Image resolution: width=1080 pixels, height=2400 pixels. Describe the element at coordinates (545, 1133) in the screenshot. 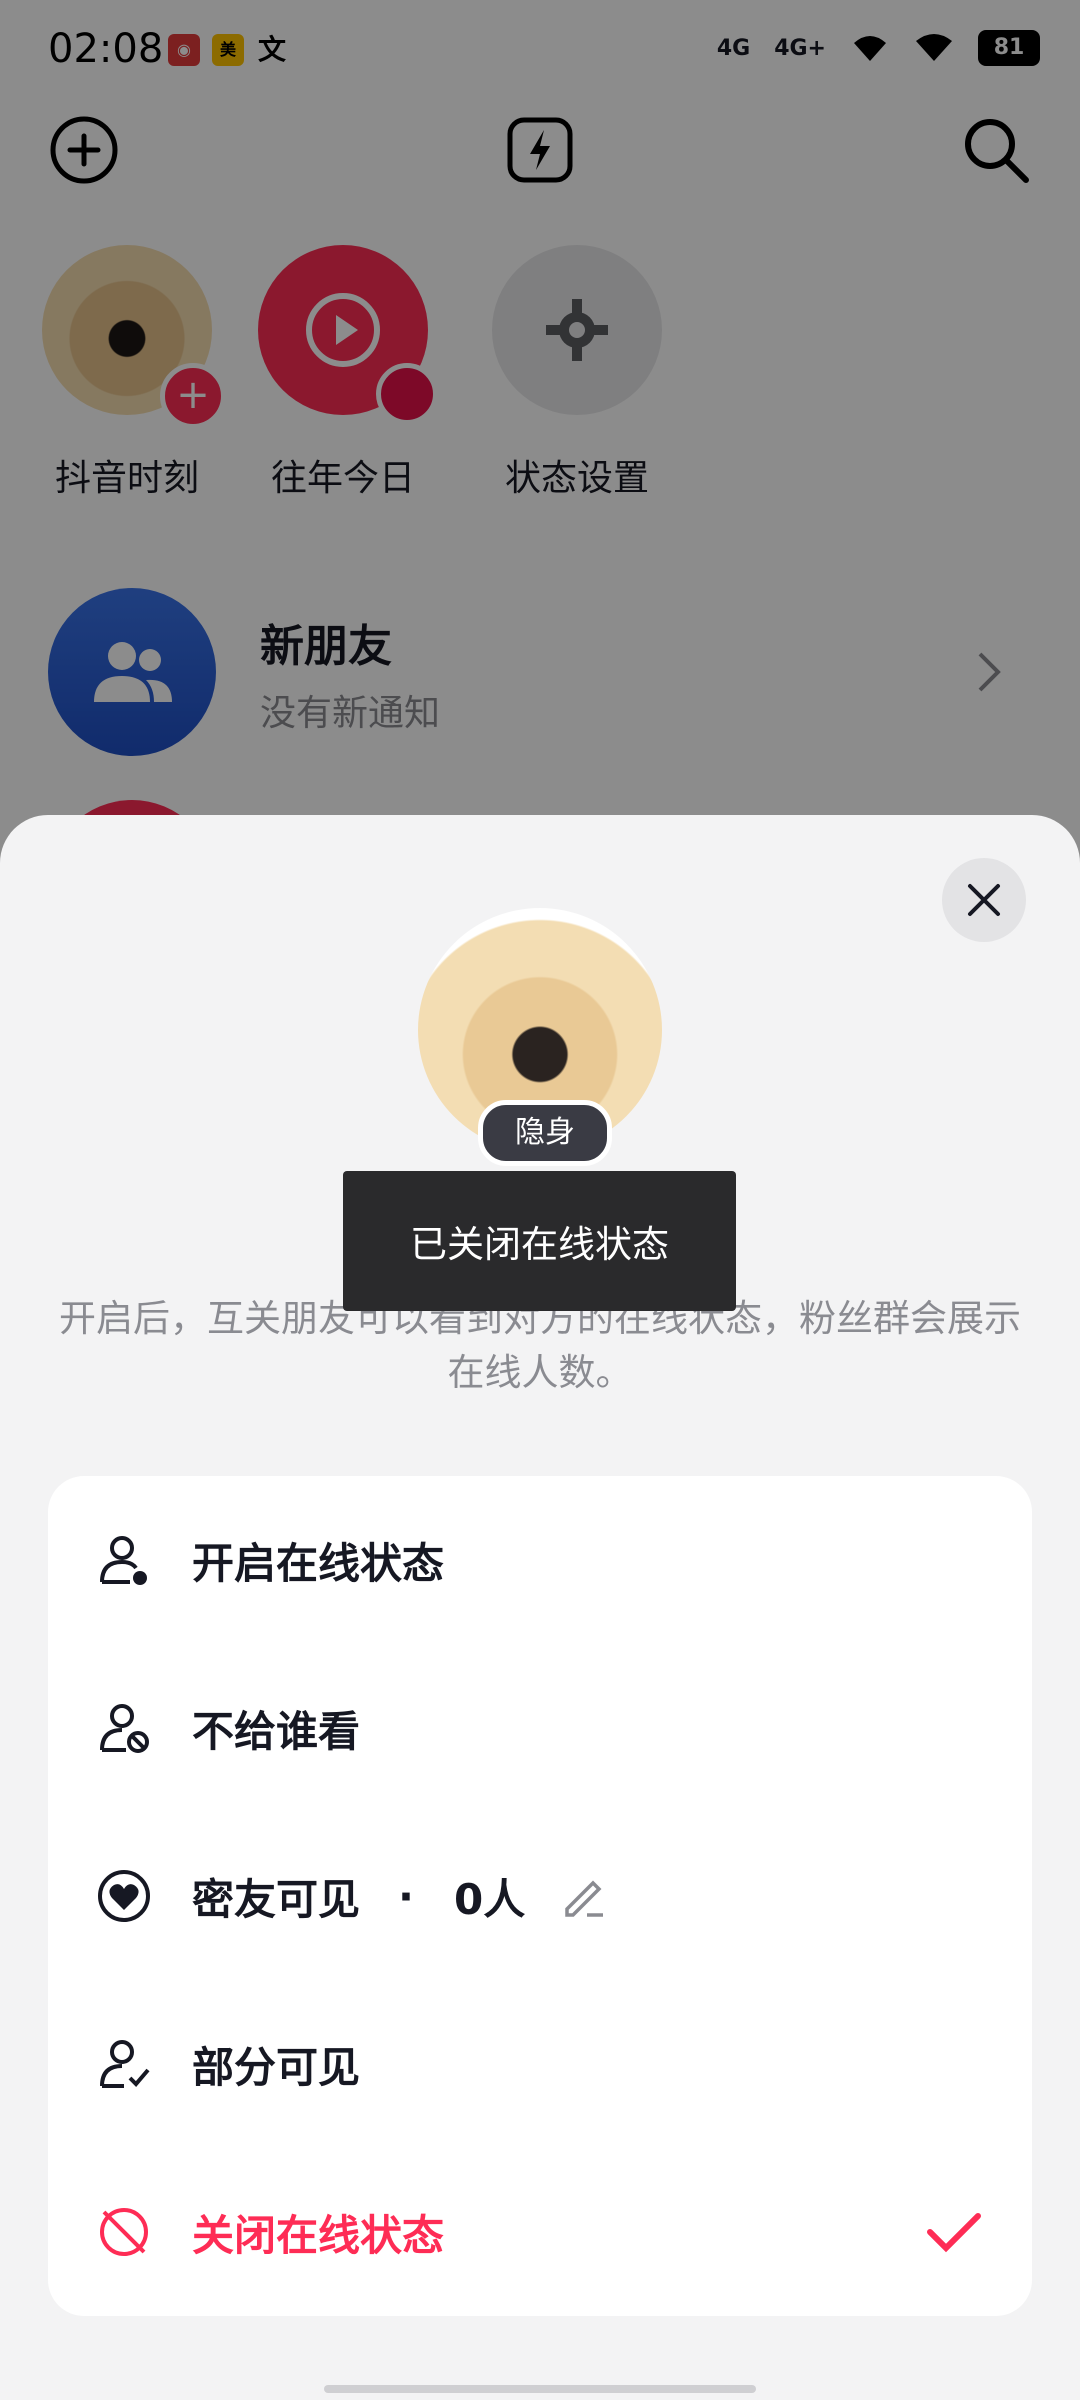

I see `invisible-badge: 隐身` at that location.